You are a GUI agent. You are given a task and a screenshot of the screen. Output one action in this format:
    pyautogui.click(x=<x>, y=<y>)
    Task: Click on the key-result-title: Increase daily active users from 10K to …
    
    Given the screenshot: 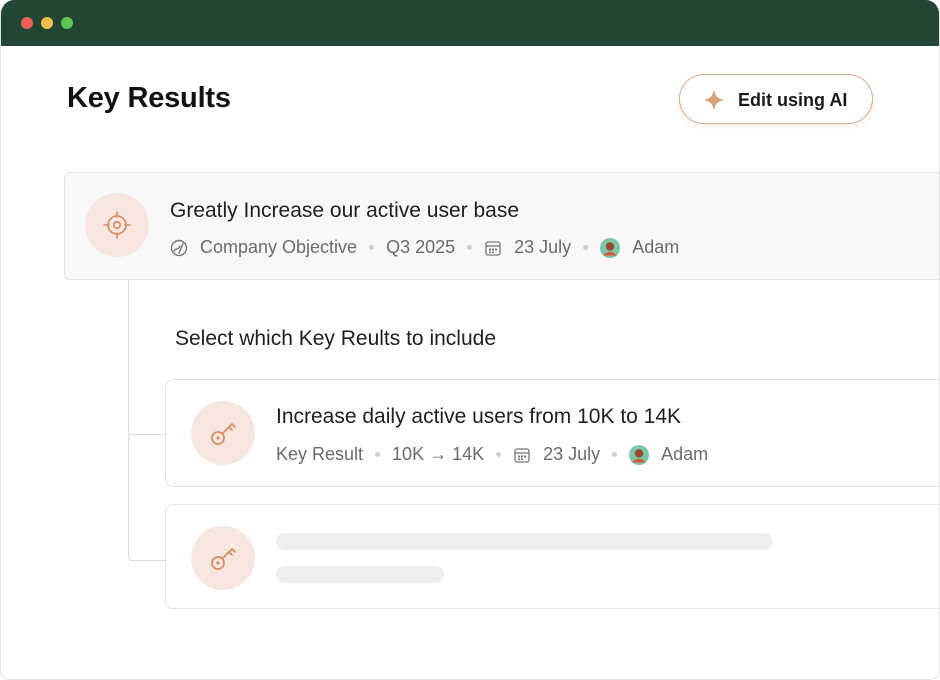 What is the action you would take?
    pyautogui.click(x=479, y=416)
    